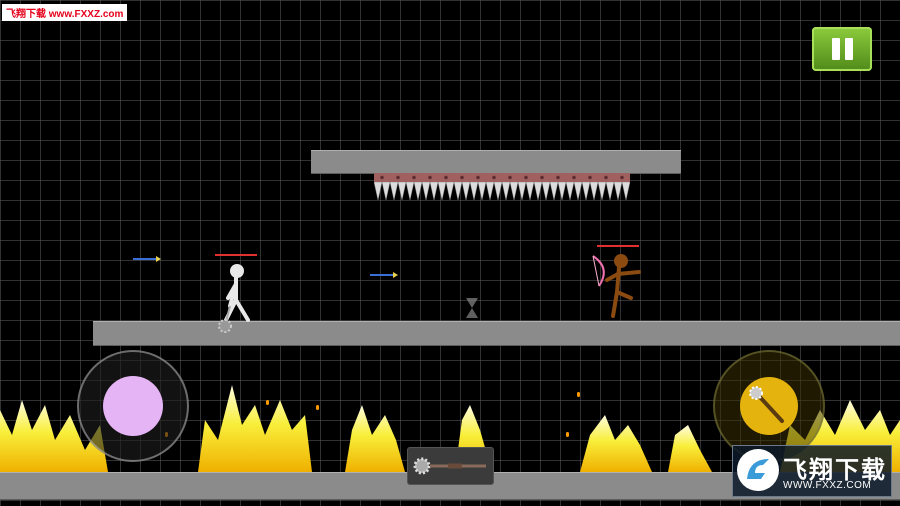 Image resolution: width=900 pixels, height=506 pixels. What do you see at coordinates (842, 49) in the screenshot?
I see `pause-button` at bounding box center [842, 49].